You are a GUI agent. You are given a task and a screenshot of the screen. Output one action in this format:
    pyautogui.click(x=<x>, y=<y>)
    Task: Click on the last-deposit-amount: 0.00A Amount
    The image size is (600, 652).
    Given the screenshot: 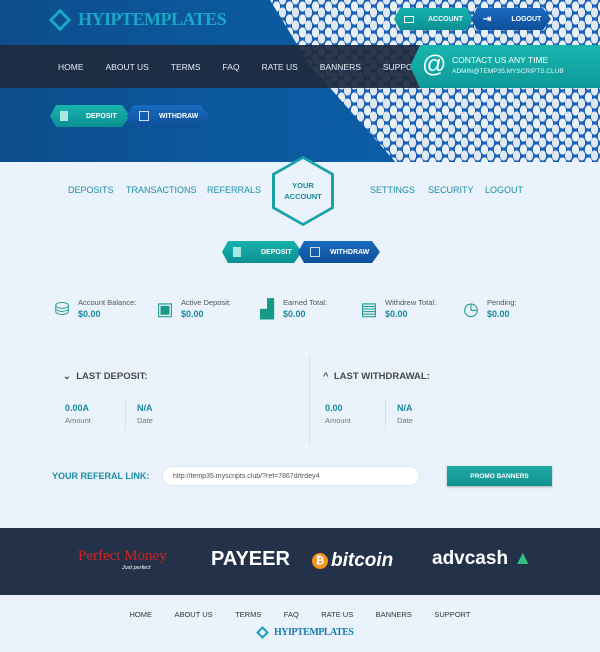 What is the action you would take?
    pyautogui.click(x=78, y=414)
    